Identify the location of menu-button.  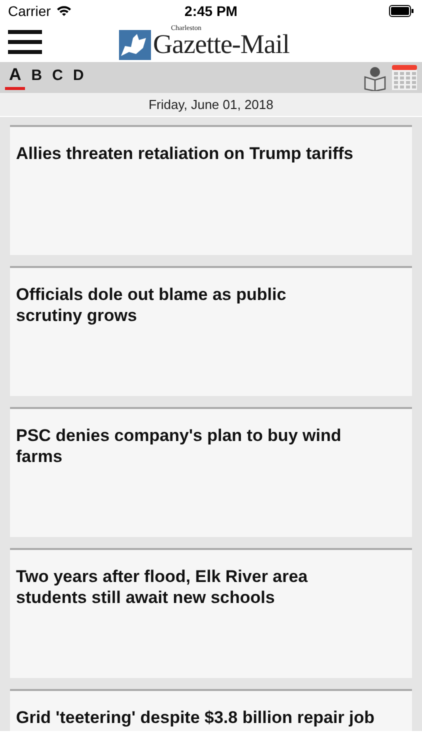
(25, 42).